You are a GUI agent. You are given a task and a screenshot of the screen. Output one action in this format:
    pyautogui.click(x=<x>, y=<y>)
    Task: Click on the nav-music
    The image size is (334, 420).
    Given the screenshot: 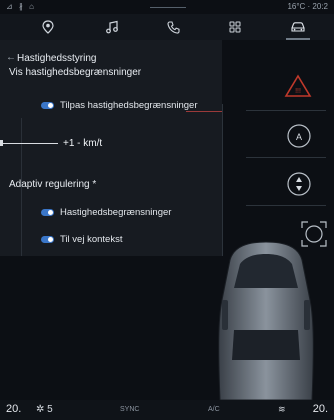 What is the action you would take?
    pyautogui.click(x=112, y=27)
    